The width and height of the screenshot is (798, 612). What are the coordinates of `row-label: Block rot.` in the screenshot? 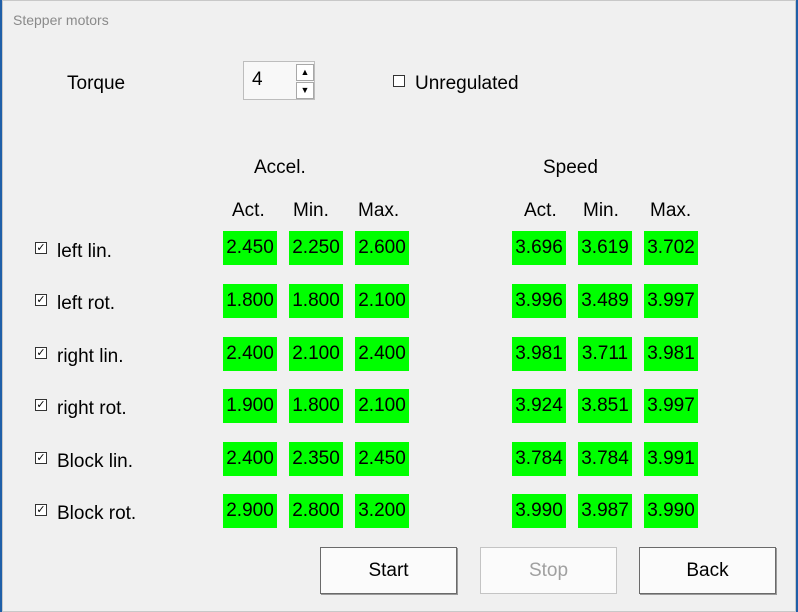 It's located at (97, 513).